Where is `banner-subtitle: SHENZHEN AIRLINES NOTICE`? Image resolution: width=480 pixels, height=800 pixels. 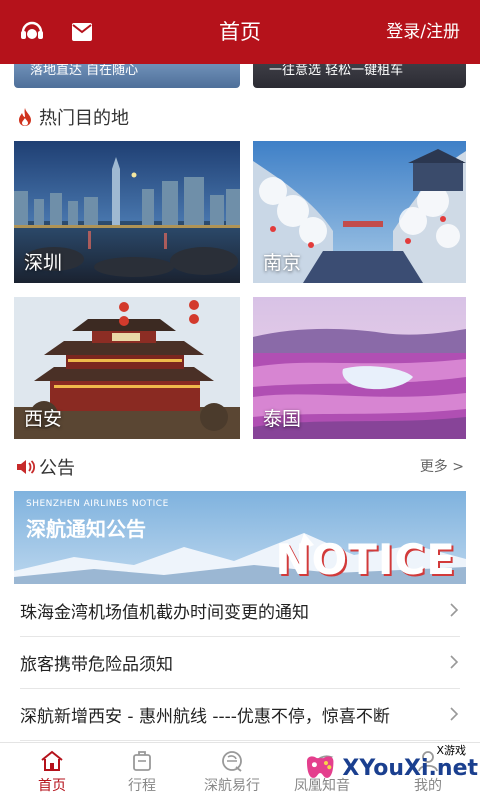 banner-subtitle: SHENZHEN AIRLINES NOTICE is located at coordinates (97, 504).